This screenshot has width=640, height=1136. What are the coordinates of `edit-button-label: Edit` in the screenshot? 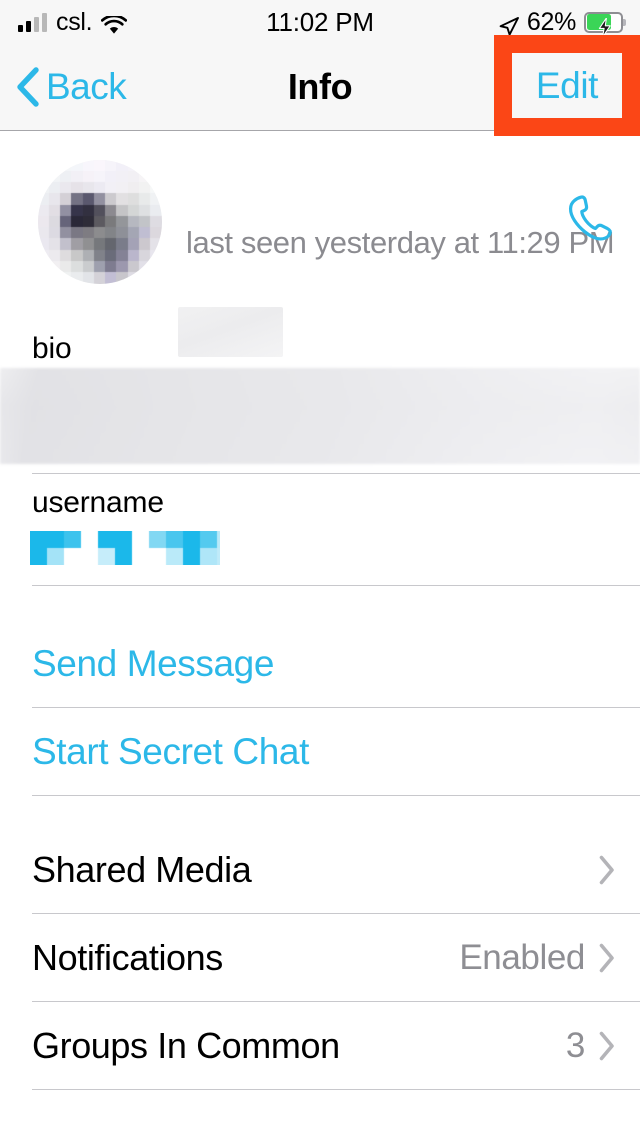 It's located at (567, 85).